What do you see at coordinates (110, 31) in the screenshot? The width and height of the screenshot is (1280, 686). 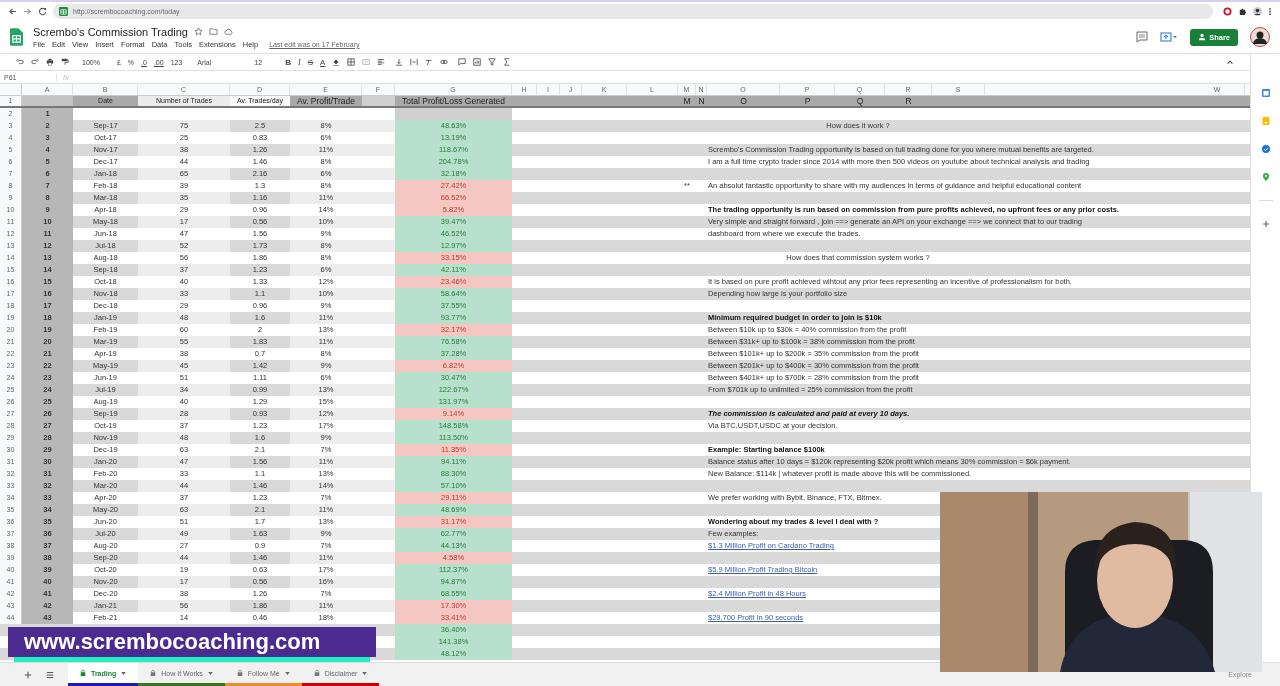 I see `document-title: Scrembo's Commission Trading` at bounding box center [110, 31].